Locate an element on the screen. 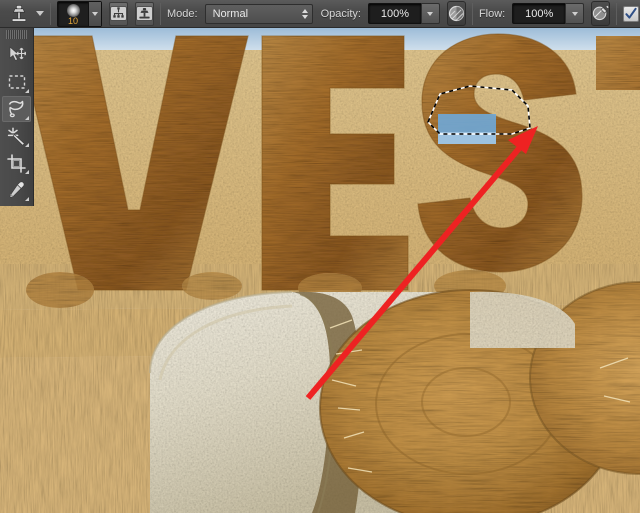 The width and height of the screenshot is (640, 513). flow-dropdown-button is located at coordinates (575, 13).